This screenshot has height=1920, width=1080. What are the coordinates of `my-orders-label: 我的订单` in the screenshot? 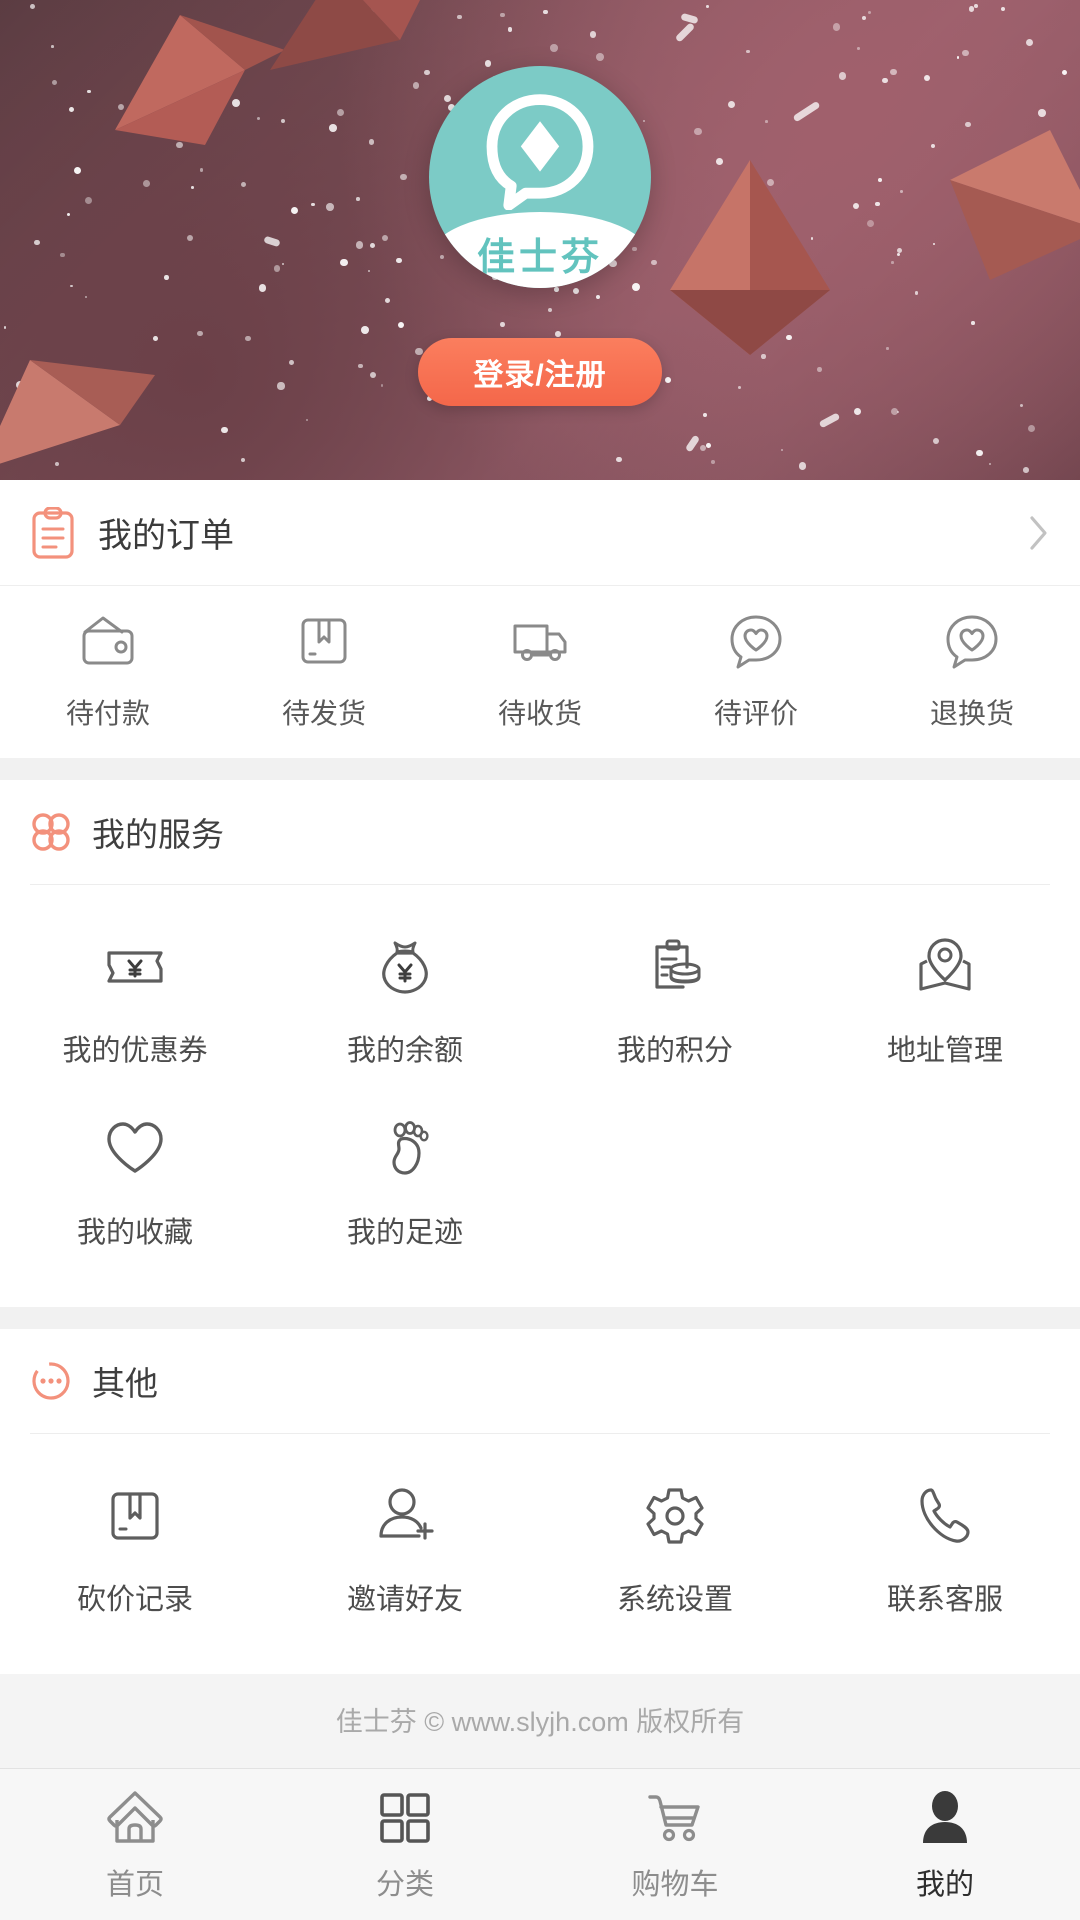 It's located at (166, 536).